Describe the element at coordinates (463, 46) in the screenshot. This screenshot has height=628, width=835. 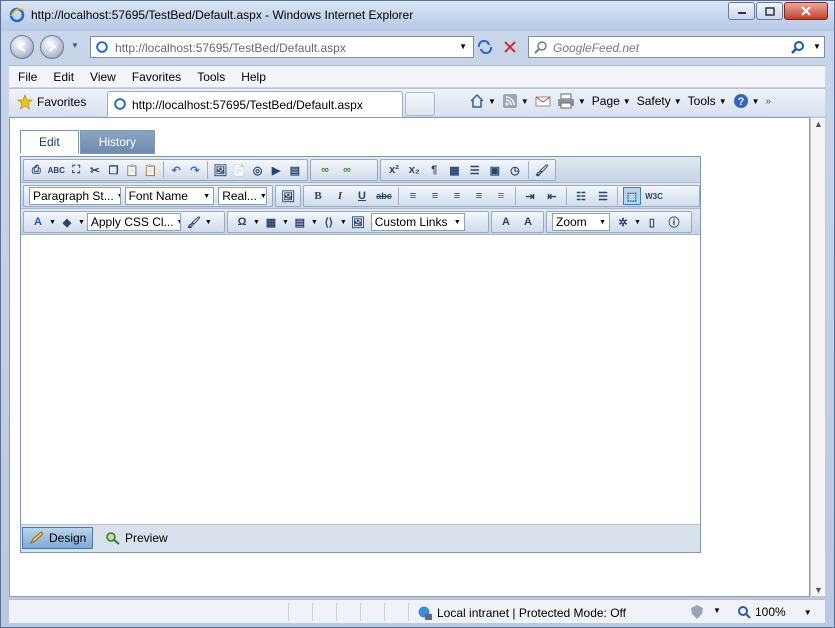
I see `address-dropdown-icon: ▼` at that location.